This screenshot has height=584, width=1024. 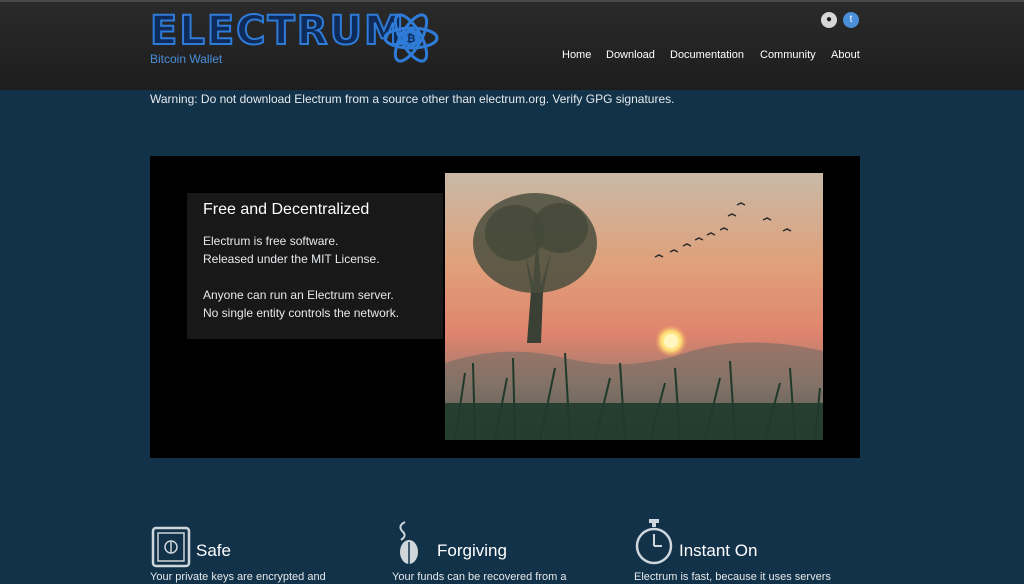 What do you see at coordinates (238, 577) in the screenshot?
I see `feature-text-safe: Your private keys are encrypted and` at bounding box center [238, 577].